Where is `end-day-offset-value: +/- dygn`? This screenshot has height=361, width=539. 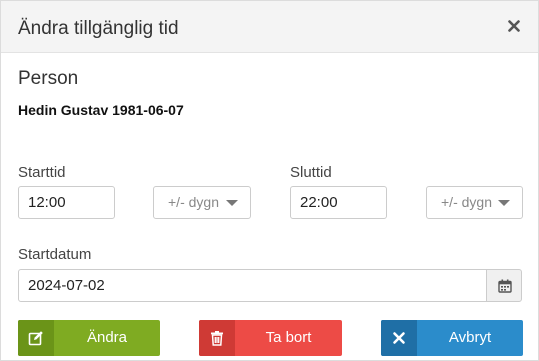 end-day-offset-value: +/- dygn is located at coordinates (466, 202).